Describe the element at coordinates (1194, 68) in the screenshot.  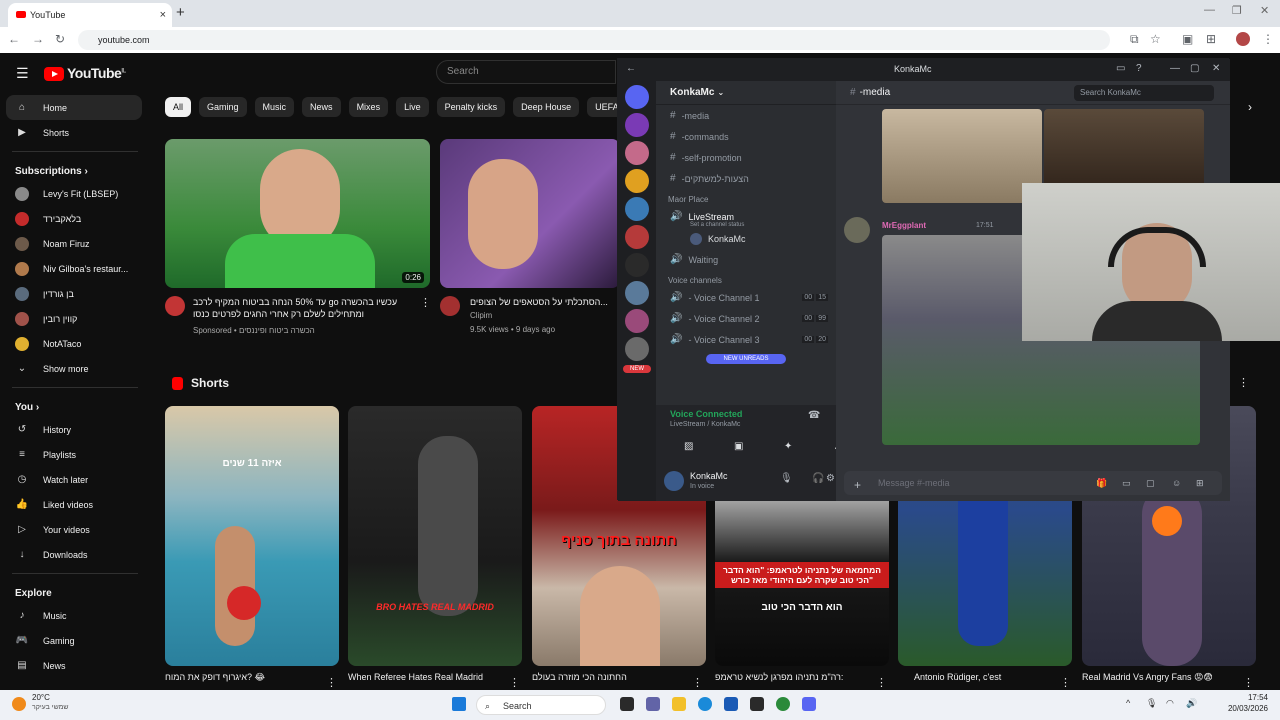
I see `discord-maximize-button: ▢` at that location.